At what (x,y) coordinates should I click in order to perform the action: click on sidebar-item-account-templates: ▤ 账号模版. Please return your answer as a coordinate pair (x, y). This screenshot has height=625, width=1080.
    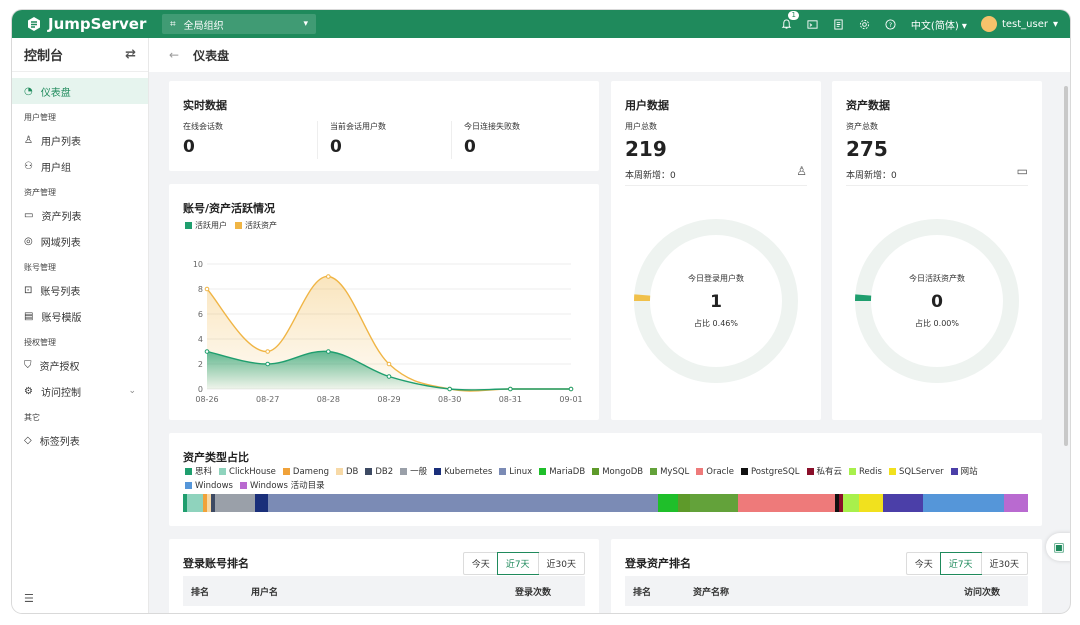
    Looking at the image, I should click on (80, 316).